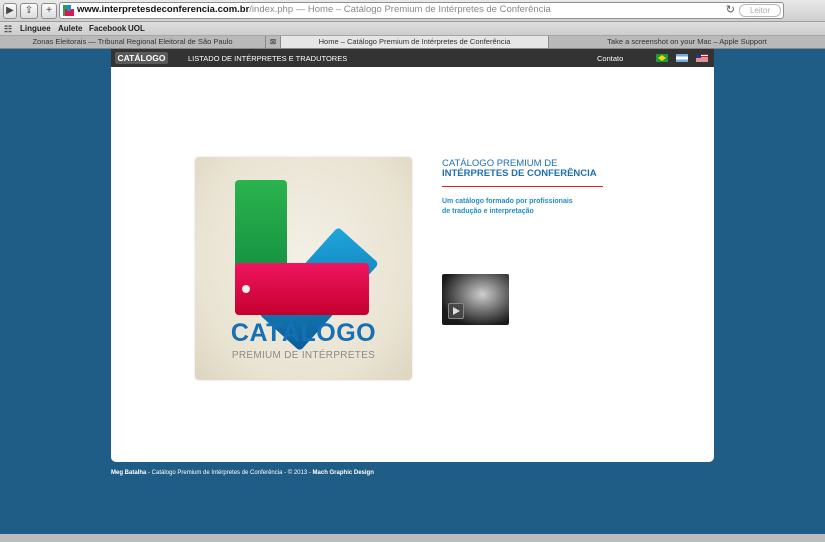 Image resolution: width=825 pixels, height=542 pixels. What do you see at coordinates (136, 28) in the screenshot?
I see `bookmark-item: UOL` at bounding box center [136, 28].